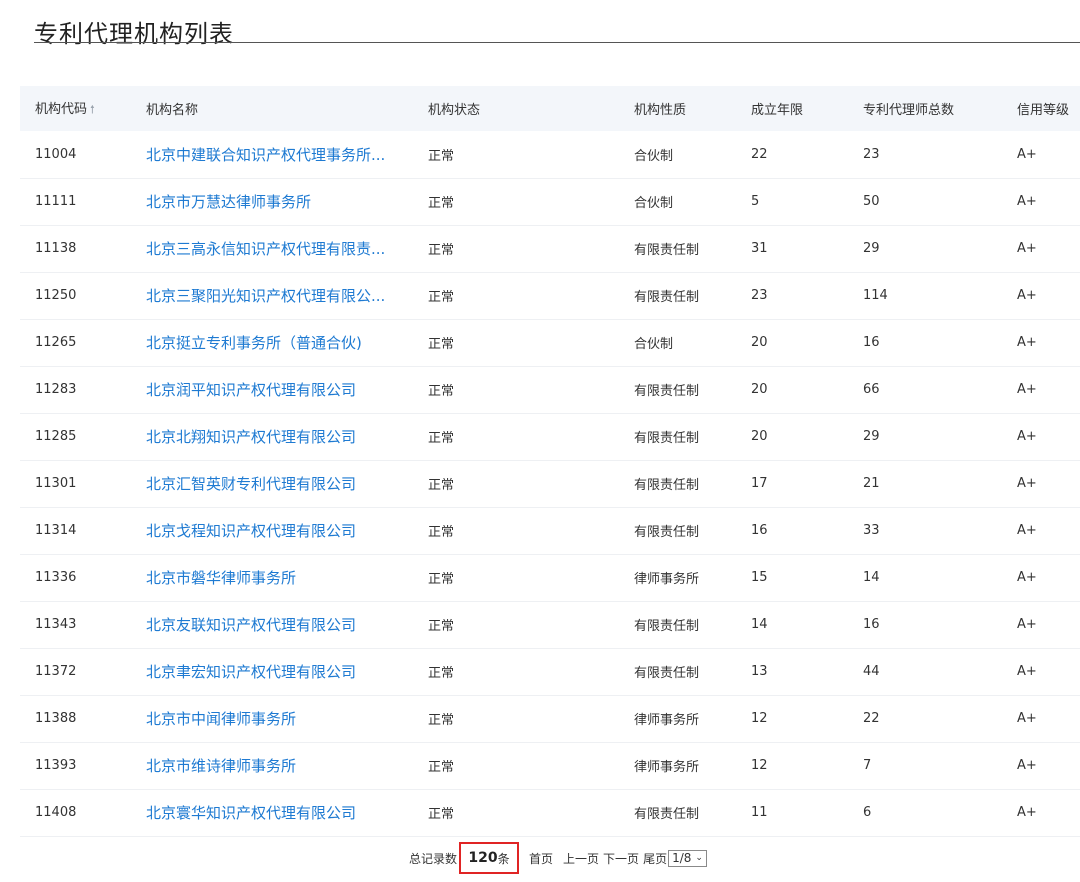 The image size is (1080, 882). I want to click on table-row: 11393北京市维诗律师事务所正常律师事务所127A+, so click(550, 765).